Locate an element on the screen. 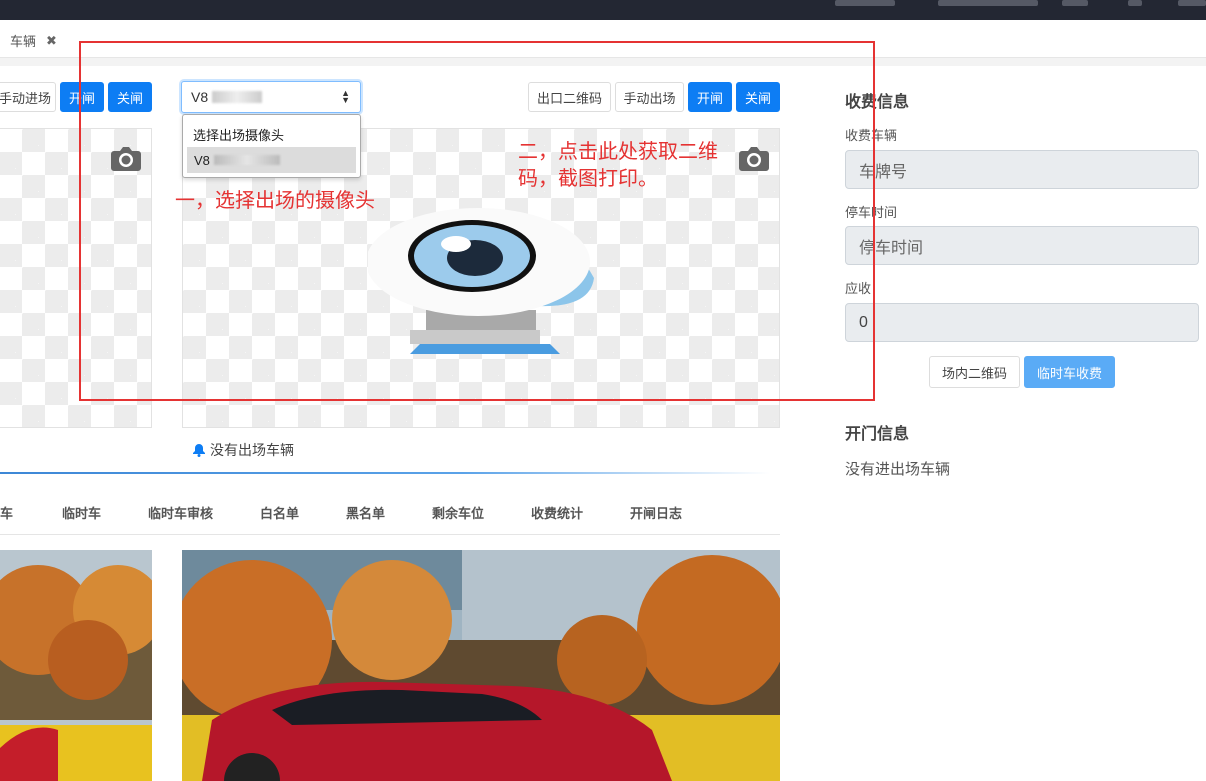  amount-due-label: 应收 is located at coordinates (858, 288).